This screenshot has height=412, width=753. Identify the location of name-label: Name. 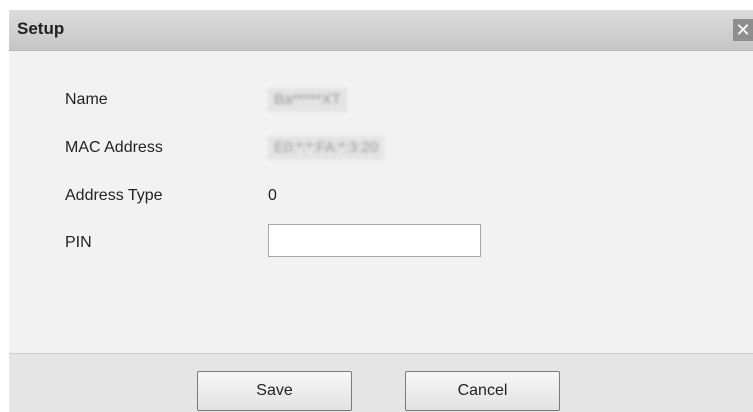
(86, 99).